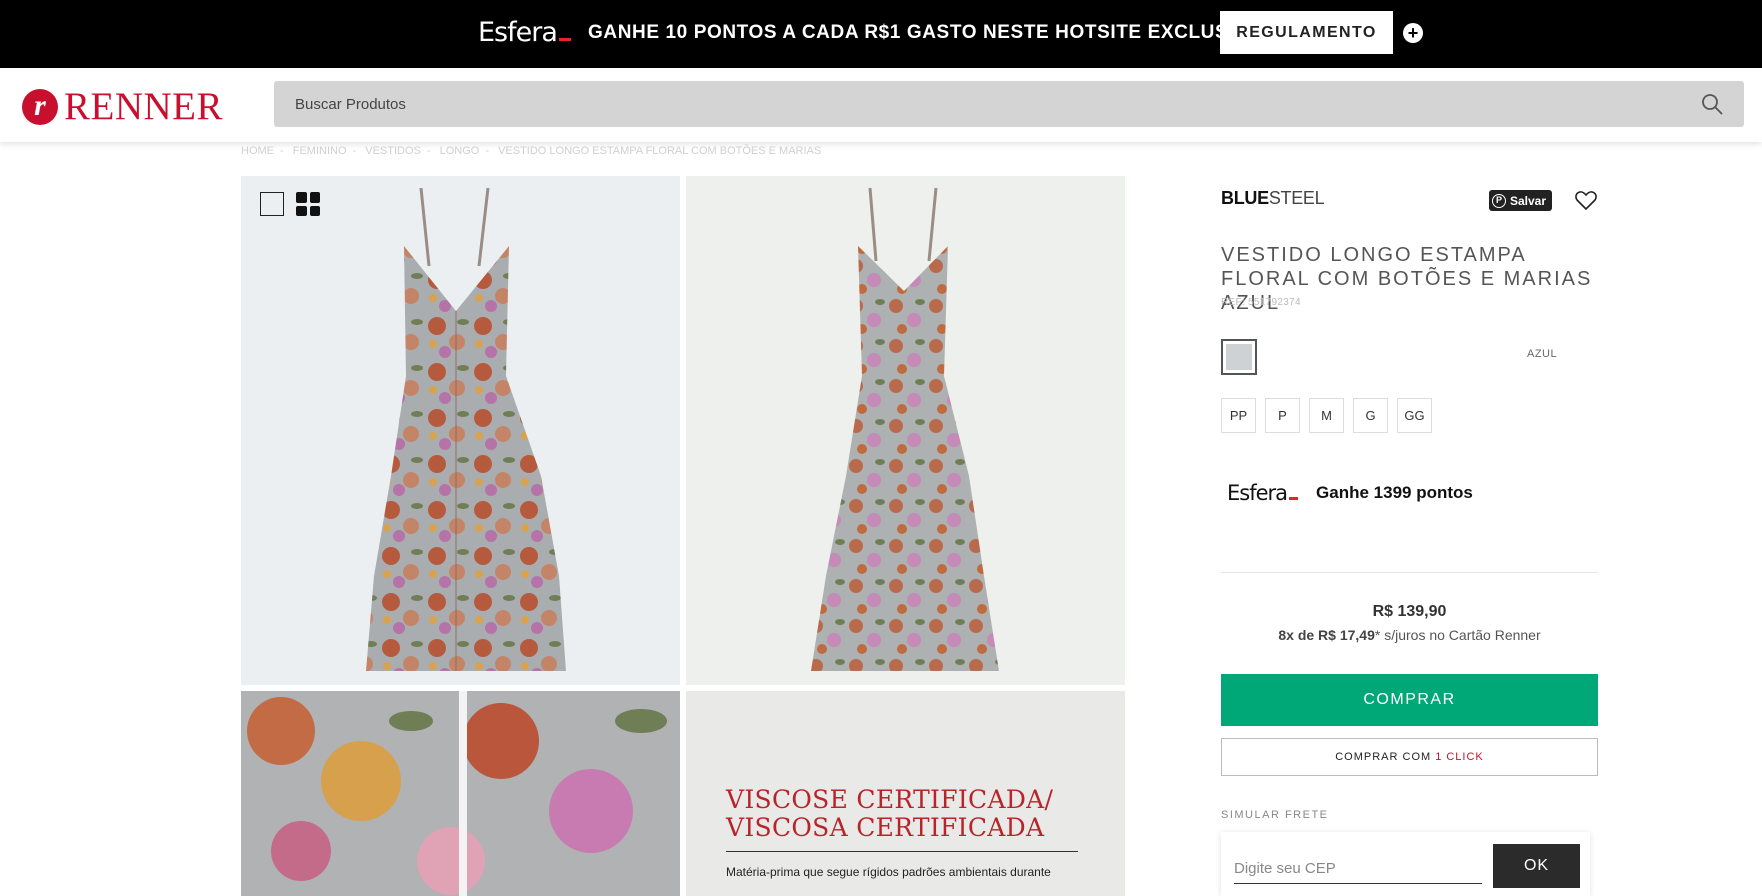 This screenshot has width=1762, height=896. What do you see at coordinates (1499, 200) in the screenshot?
I see `pinterest-icon: P` at bounding box center [1499, 200].